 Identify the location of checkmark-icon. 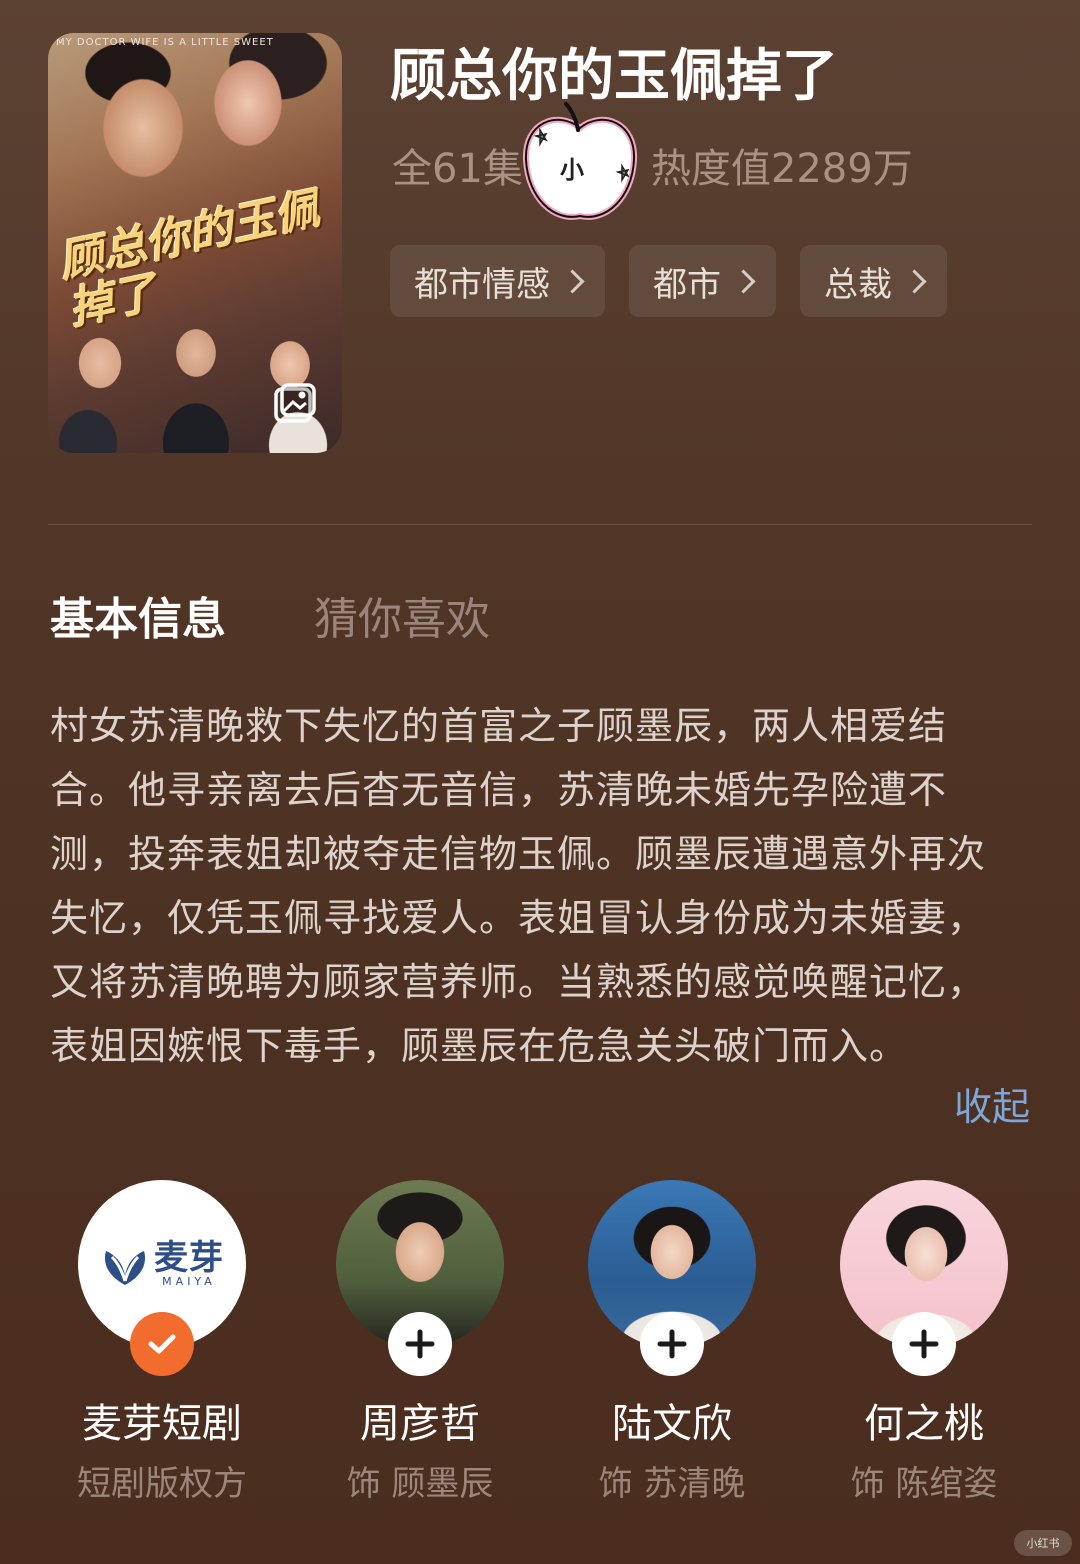
(162, 1344).